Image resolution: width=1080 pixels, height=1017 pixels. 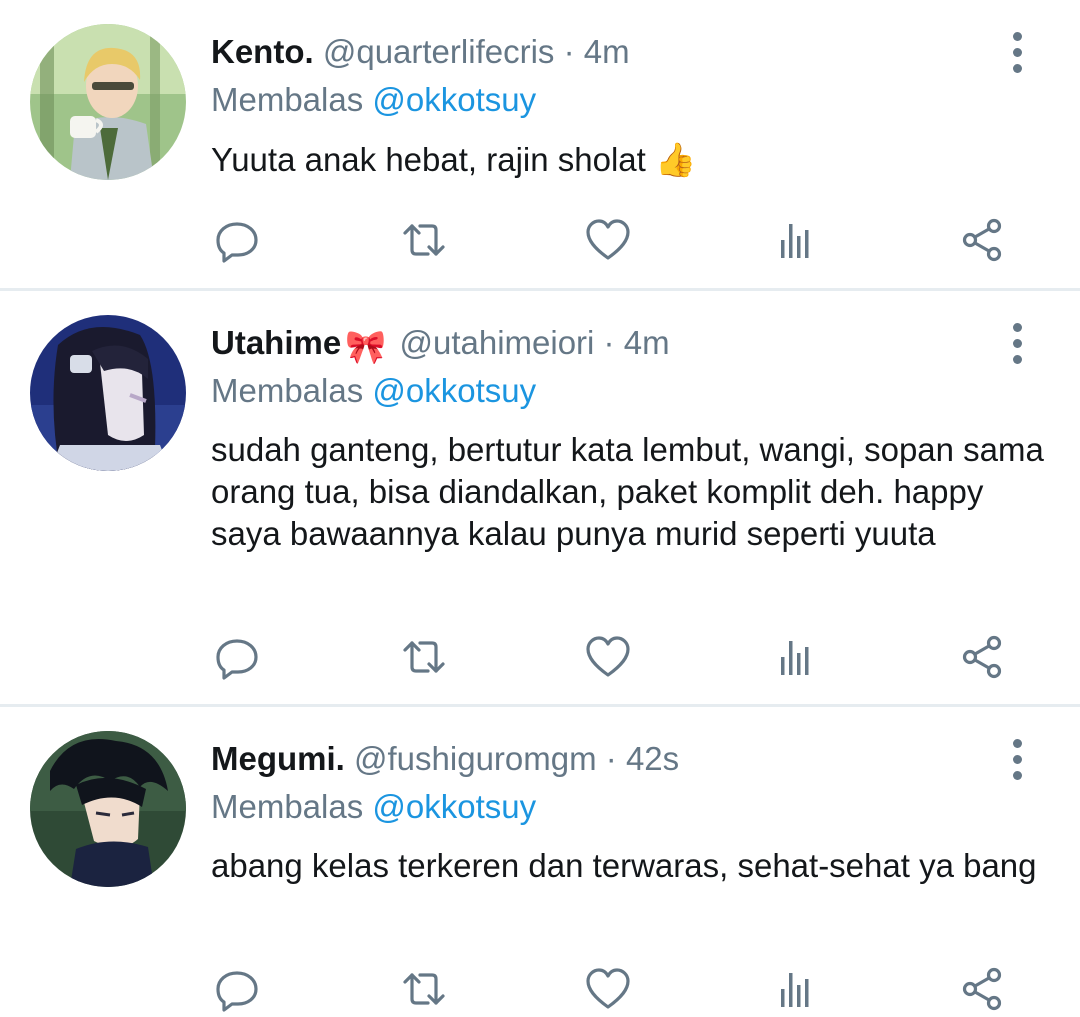 What do you see at coordinates (475, 758) in the screenshot?
I see `username: @fushiguromgm` at bounding box center [475, 758].